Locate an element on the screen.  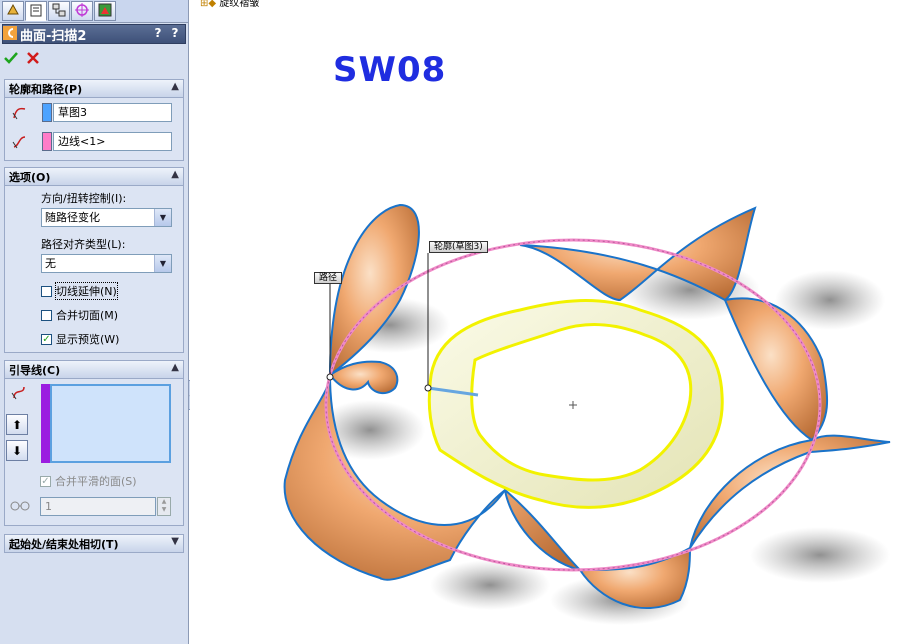
alignment-value: 无 is located at coordinates (50, 263).